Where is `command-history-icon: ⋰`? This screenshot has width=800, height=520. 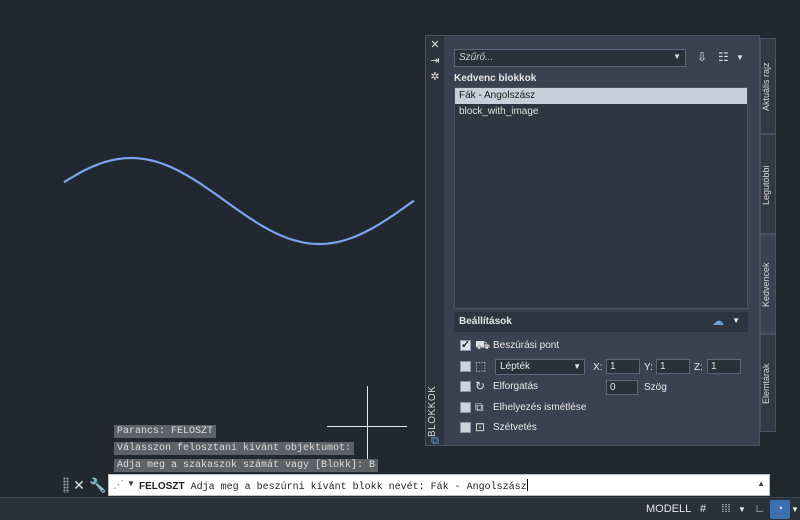 command-history-icon: ⋰ is located at coordinates (120, 485).